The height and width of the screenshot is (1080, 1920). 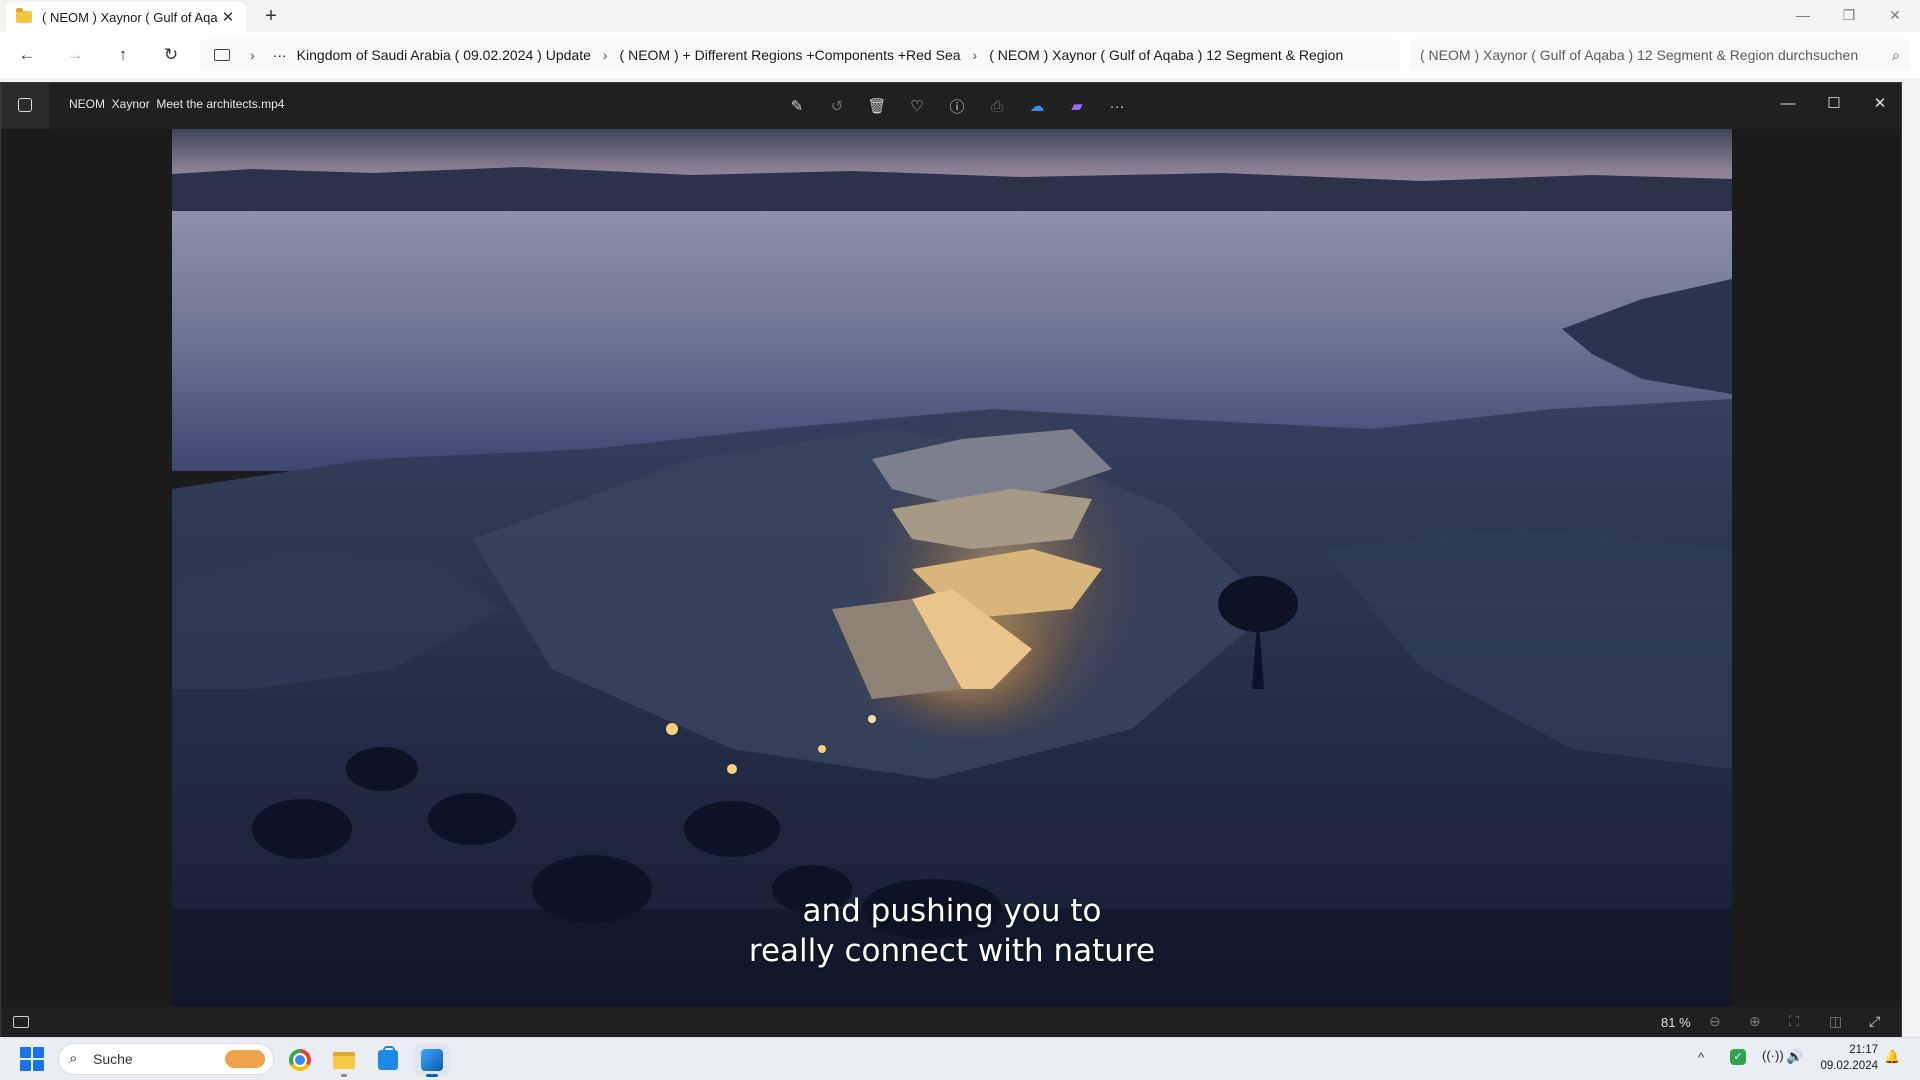 I want to click on up-button: ↑, so click(x=123, y=55).